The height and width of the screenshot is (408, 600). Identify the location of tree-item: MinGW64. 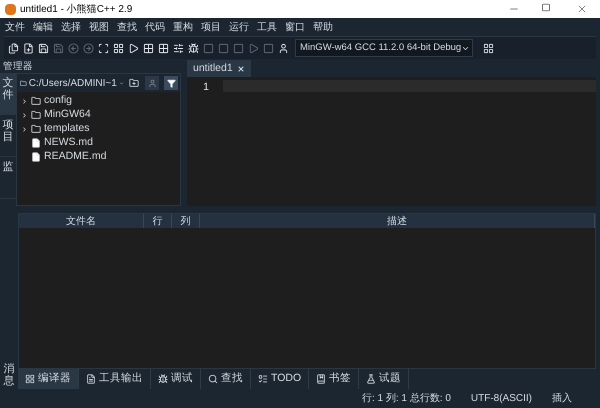
(98, 115).